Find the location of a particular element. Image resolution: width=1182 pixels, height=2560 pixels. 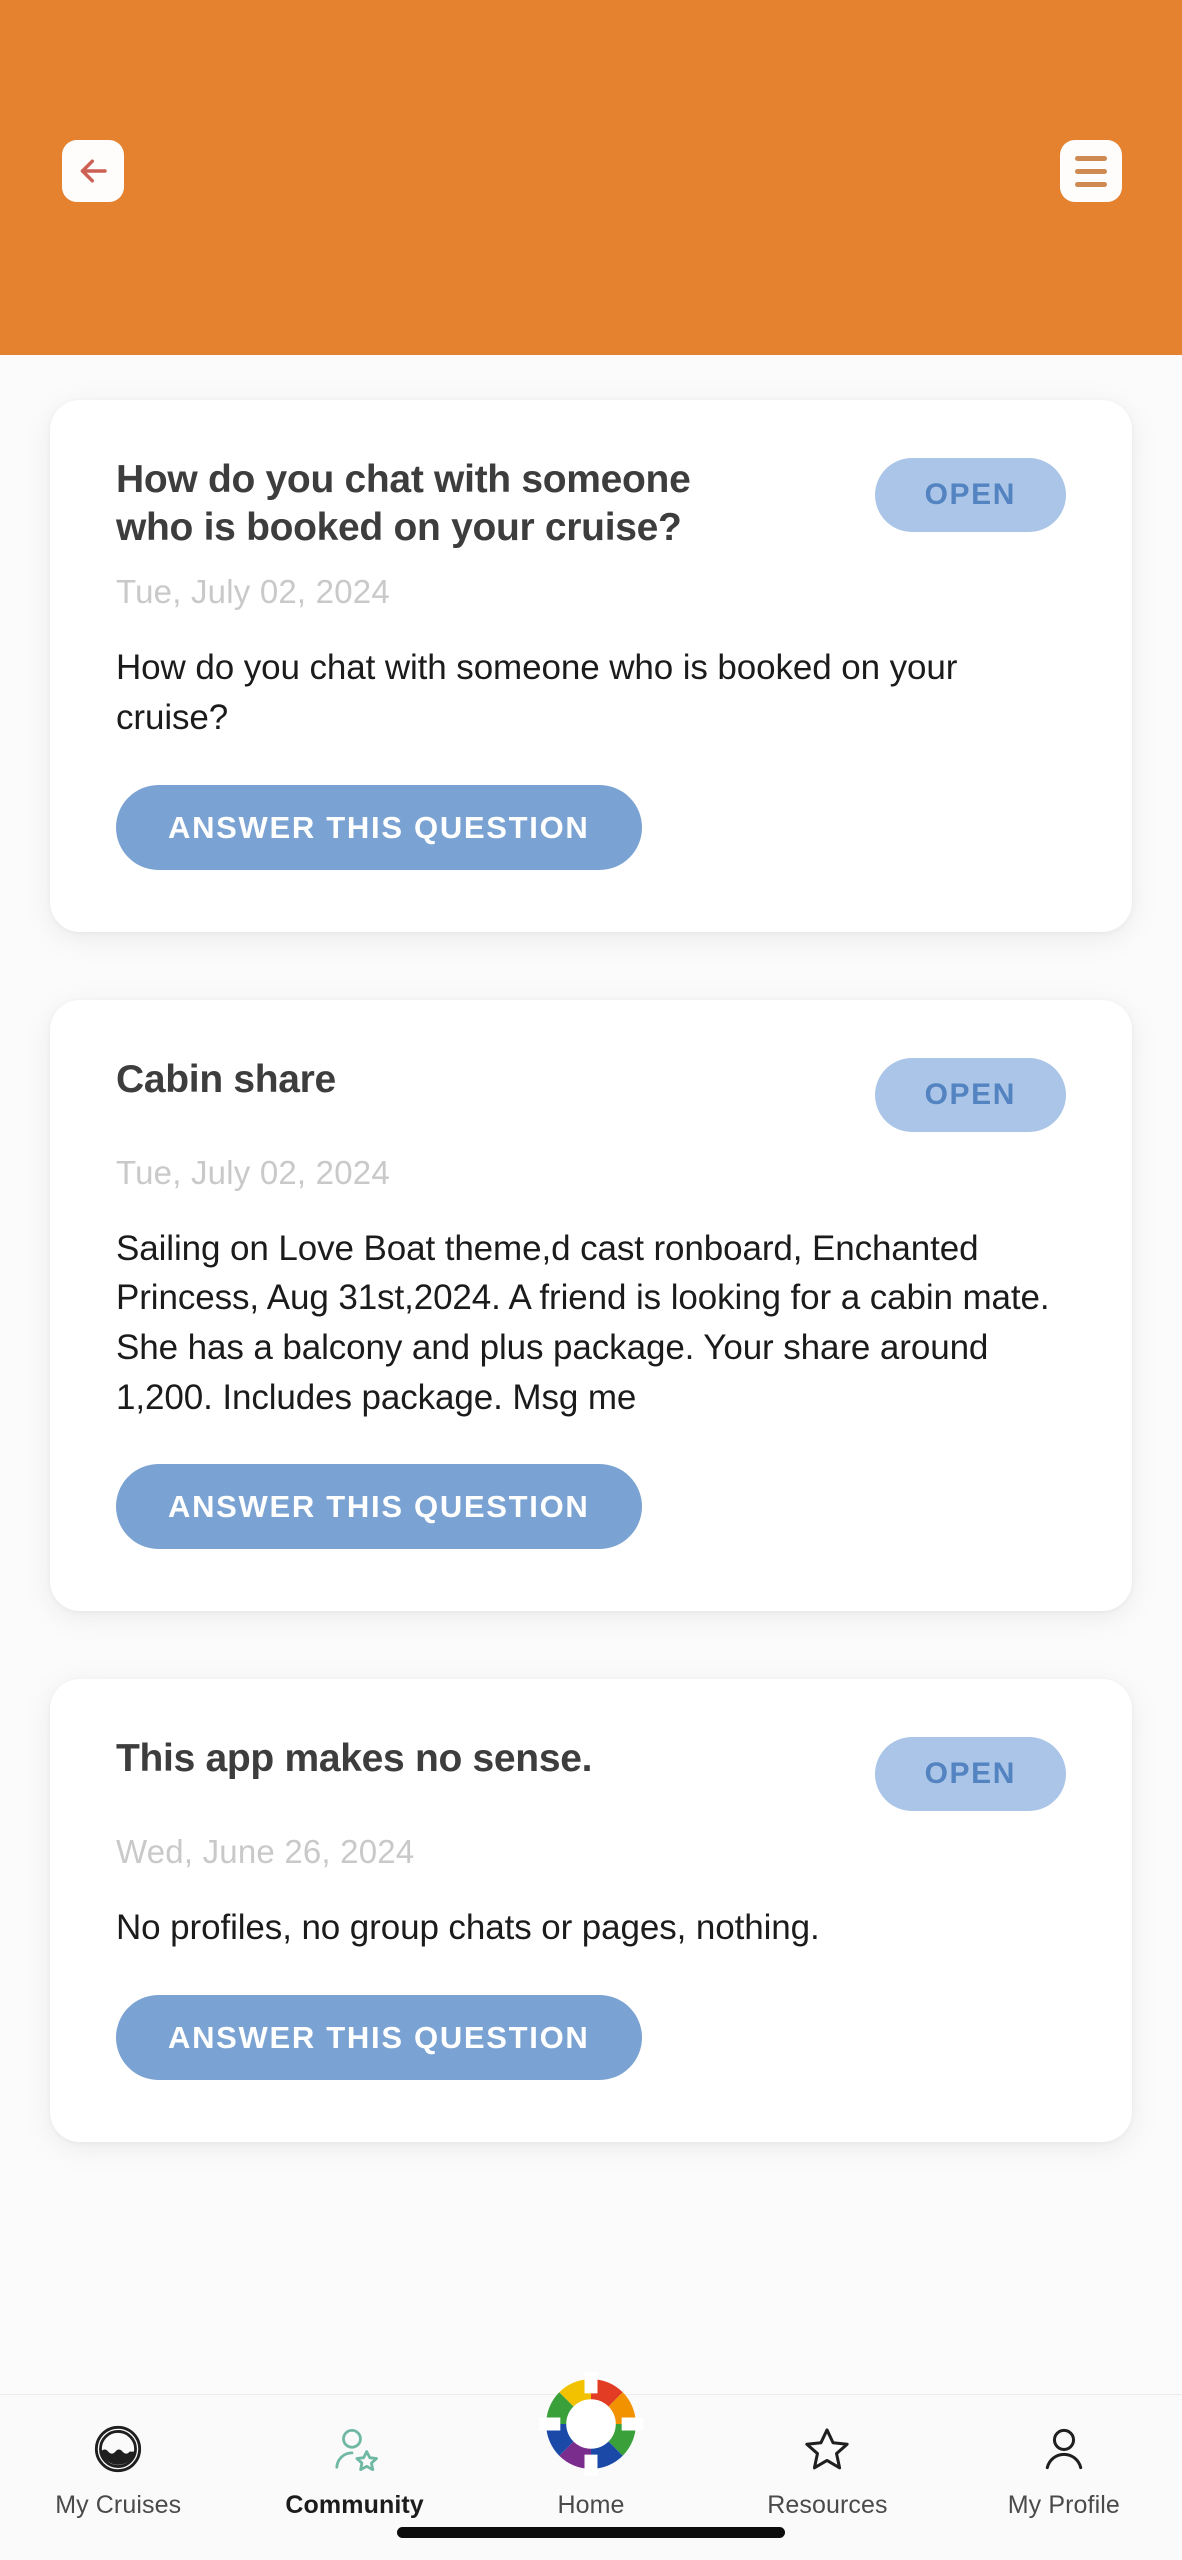

post-title: This app makes no sense. is located at coordinates (354, 1759).